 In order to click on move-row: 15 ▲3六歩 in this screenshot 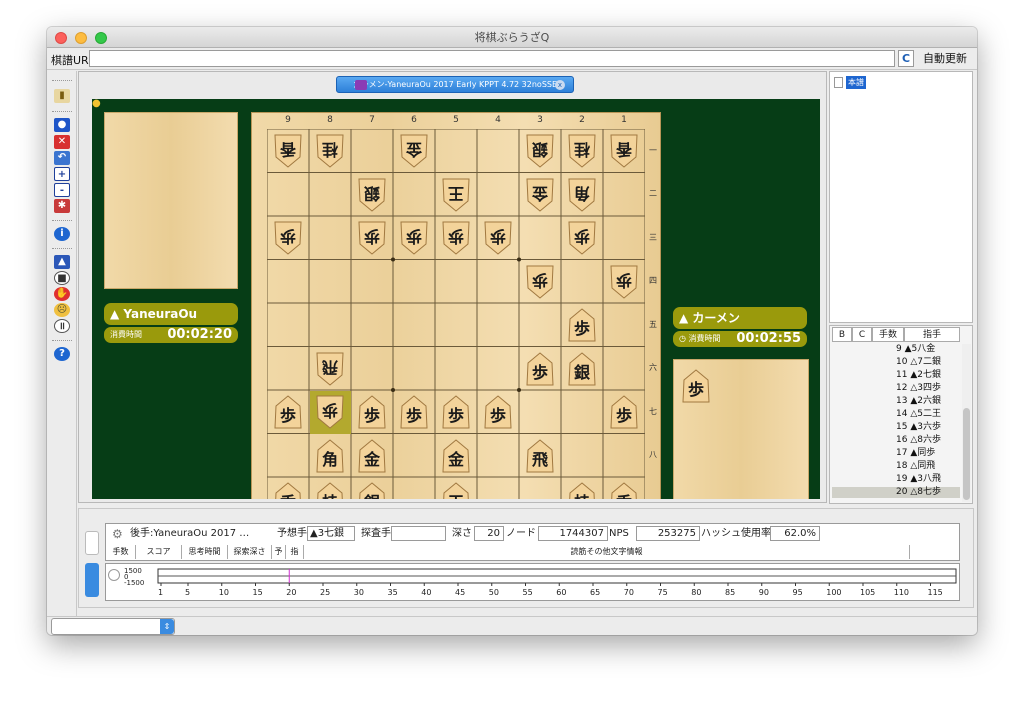, I will do `click(896, 427)`.